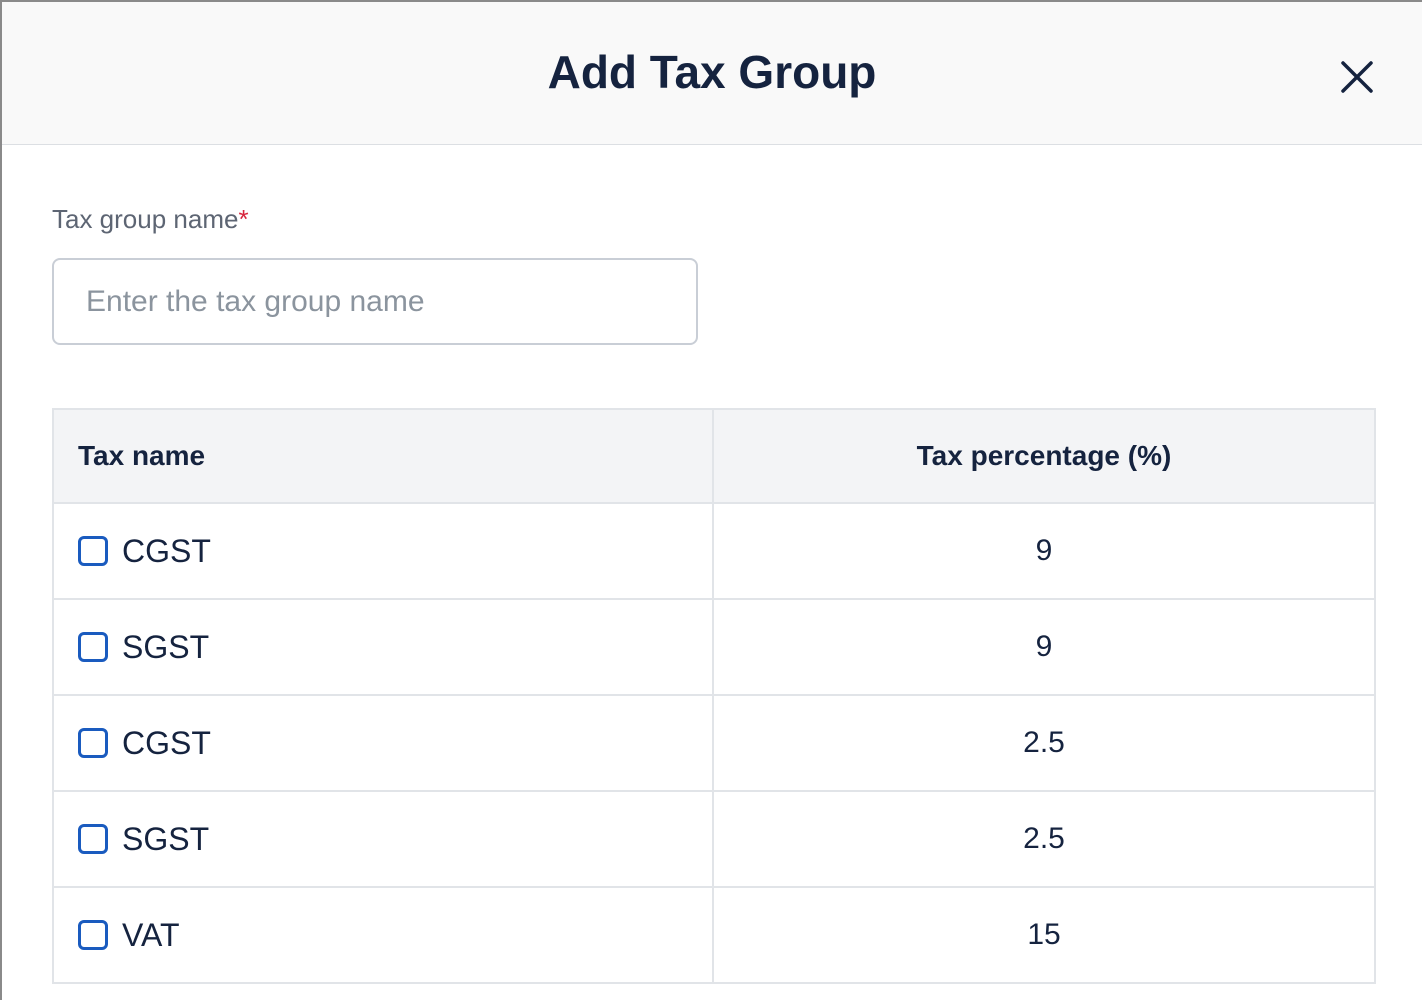 The image size is (1422, 1000). What do you see at coordinates (145, 219) in the screenshot?
I see `tax-group-name-label-text: Tax group name` at bounding box center [145, 219].